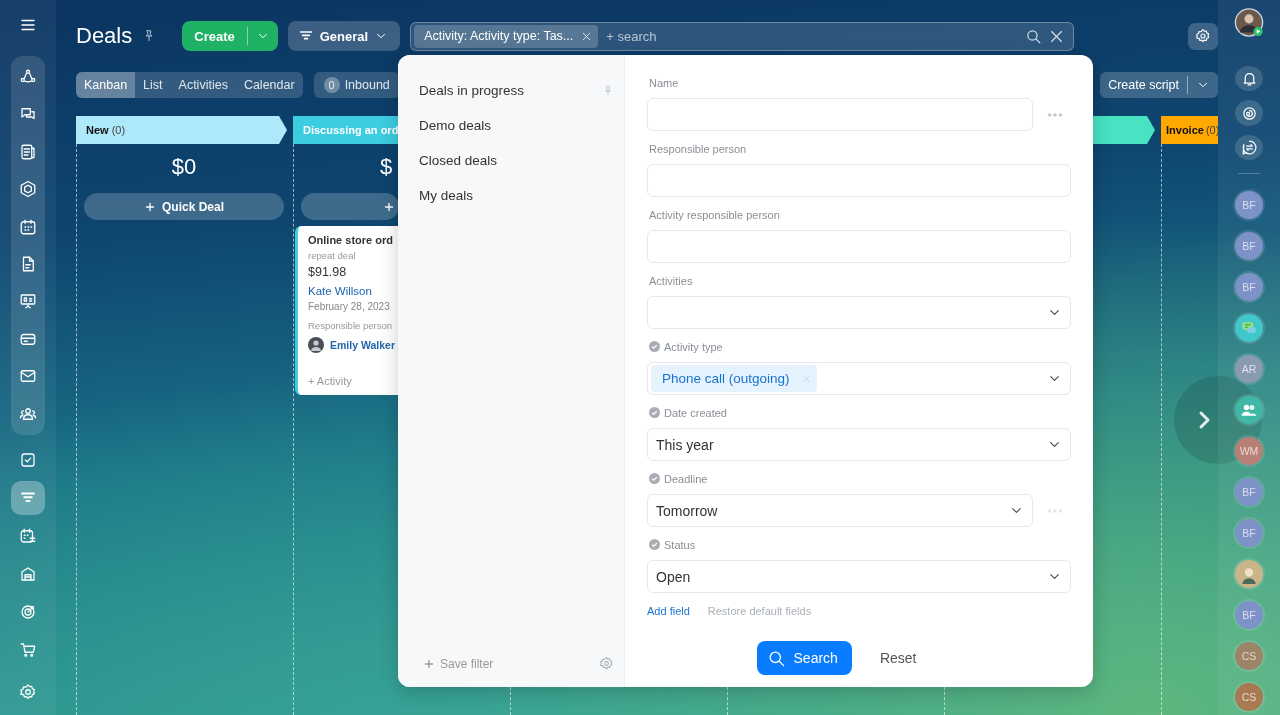 This screenshot has width=1280, height=715. I want to click on field-label: Responsible person, so click(698, 148).